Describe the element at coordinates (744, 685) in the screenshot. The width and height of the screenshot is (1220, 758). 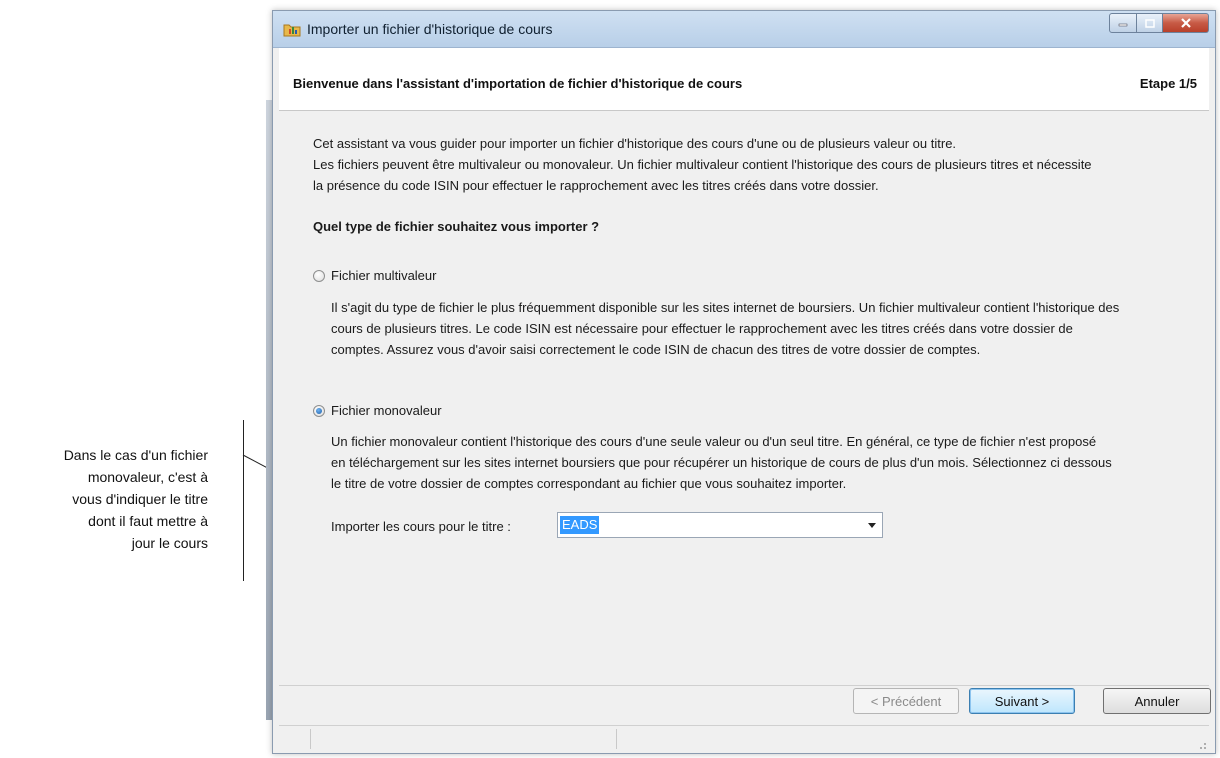
I see `footer-divider` at that location.